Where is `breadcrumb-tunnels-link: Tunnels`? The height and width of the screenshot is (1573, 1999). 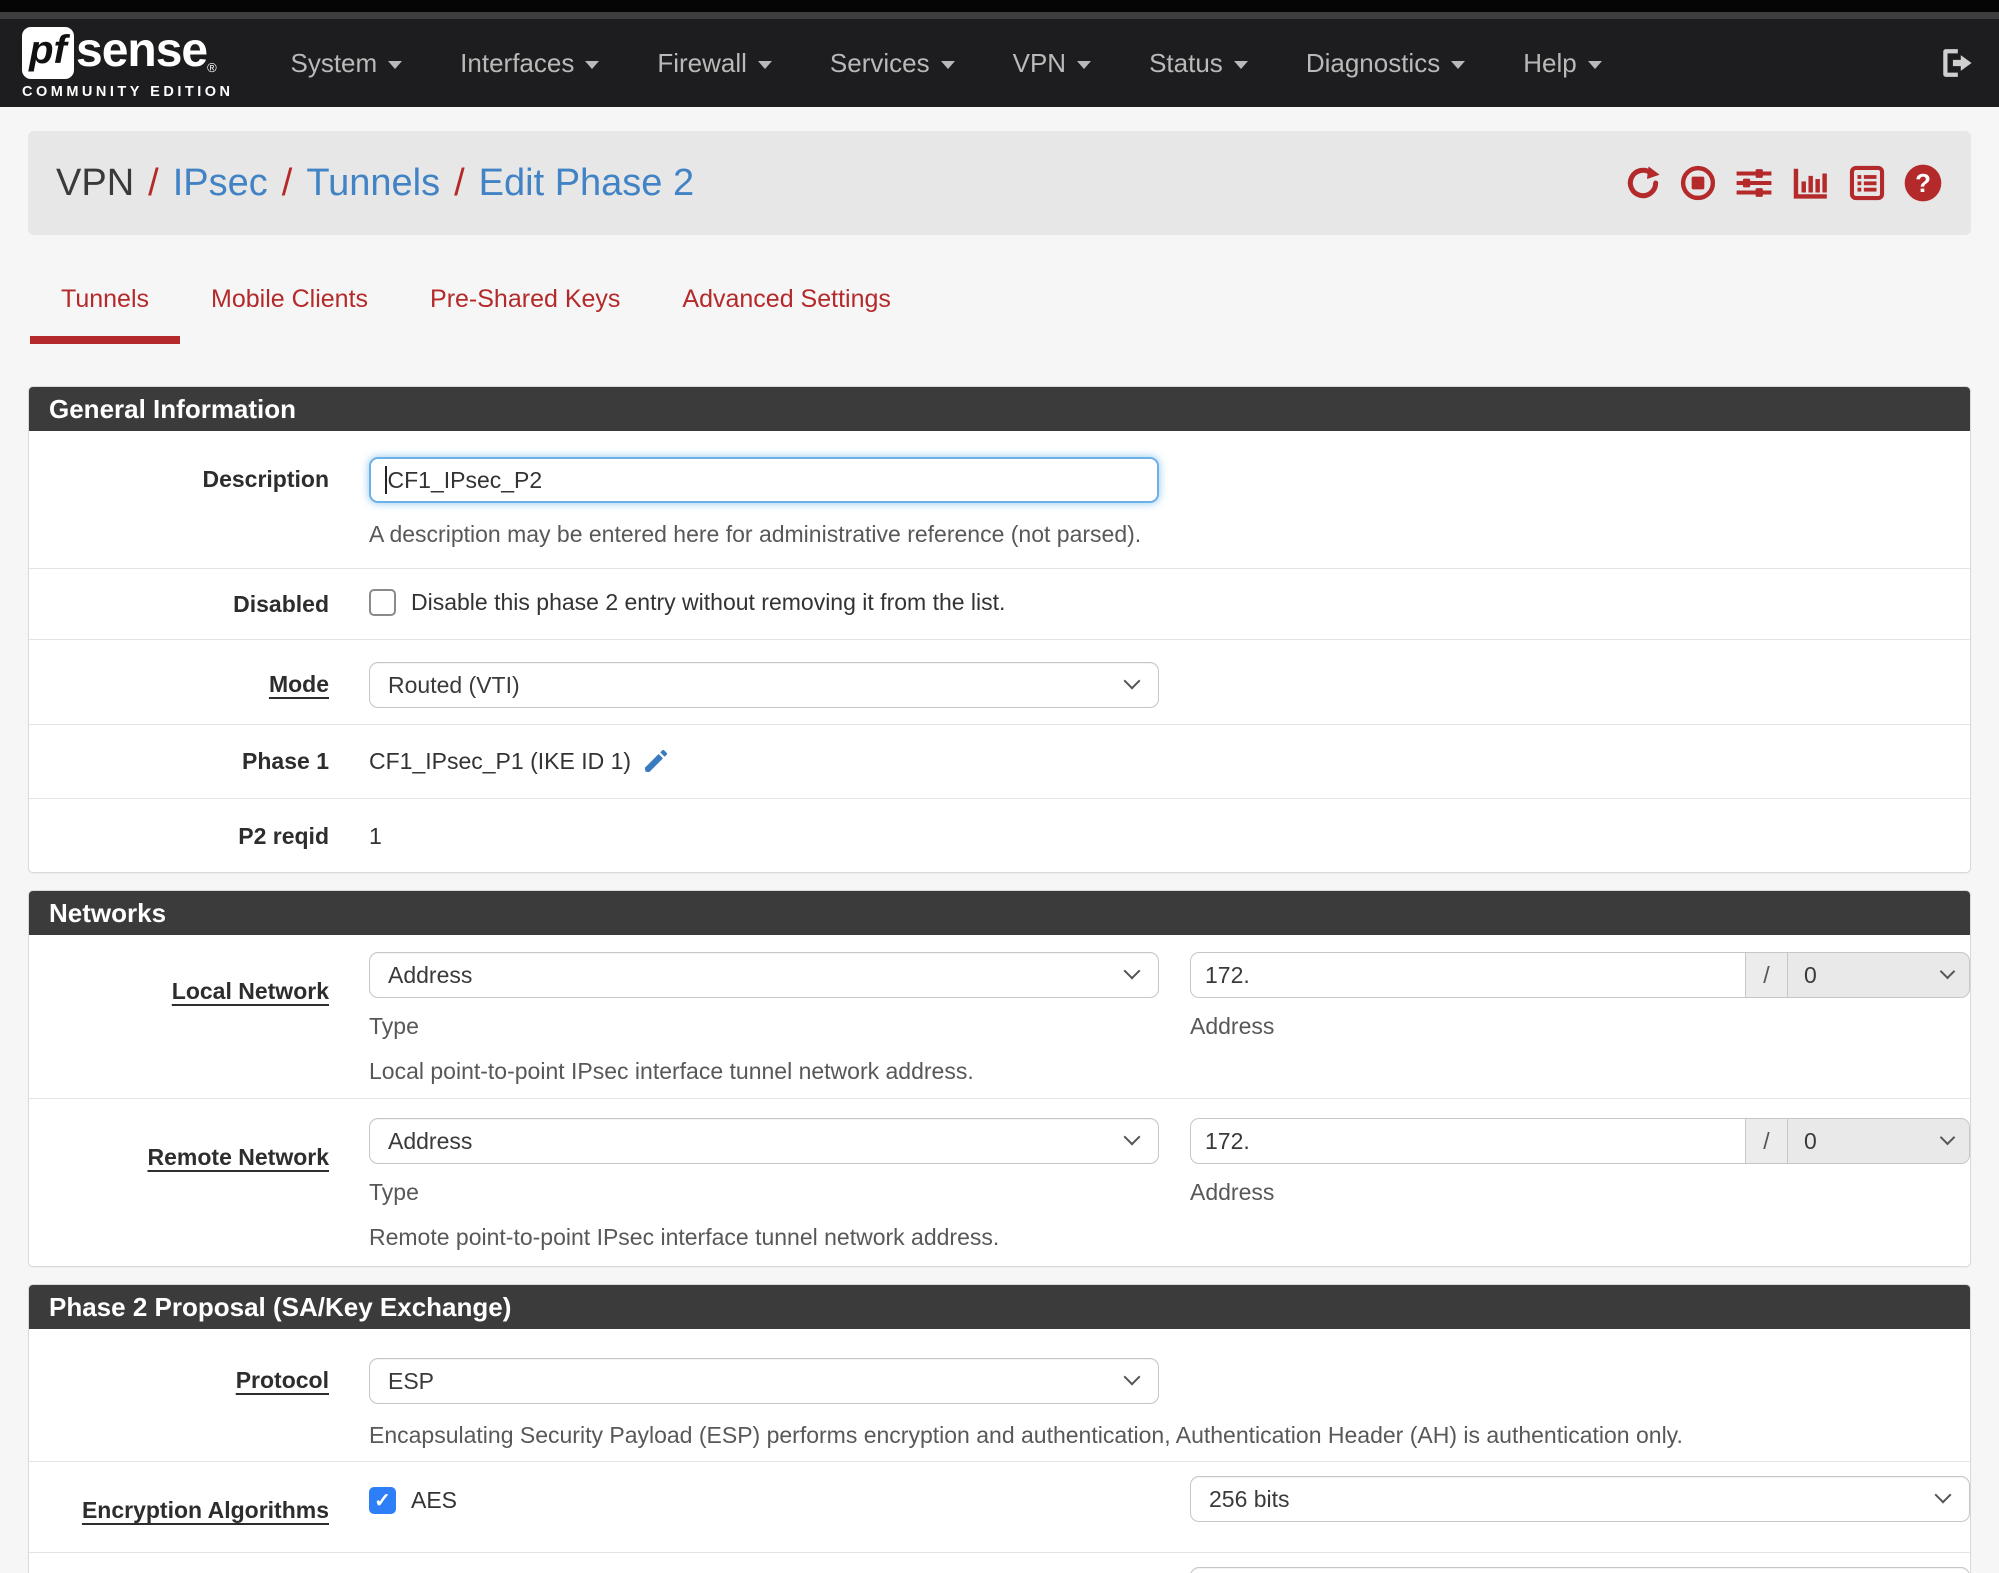 breadcrumb-tunnels-link: Tunnels is located at coordinates (373, 183).